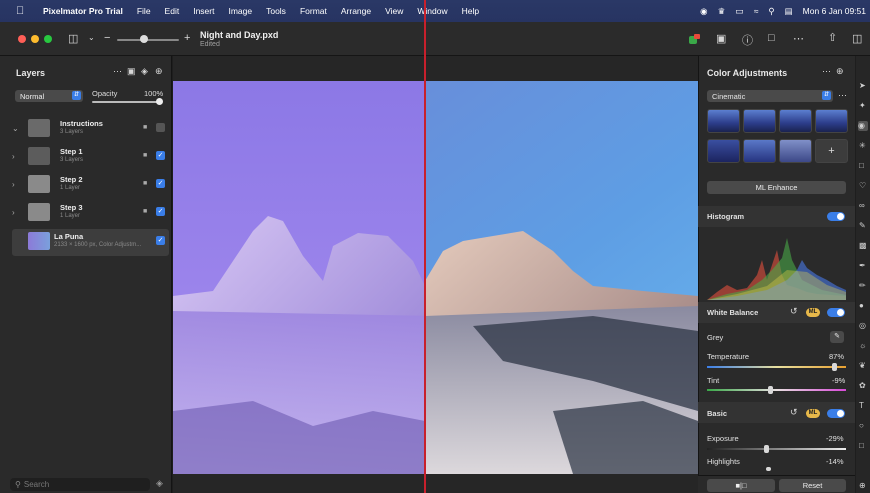 This screenshot has width=870, height=493. Describe the element at coordinates (837, 337) in the screenshot. I see `eyedropper-icon: ✎` at that location.